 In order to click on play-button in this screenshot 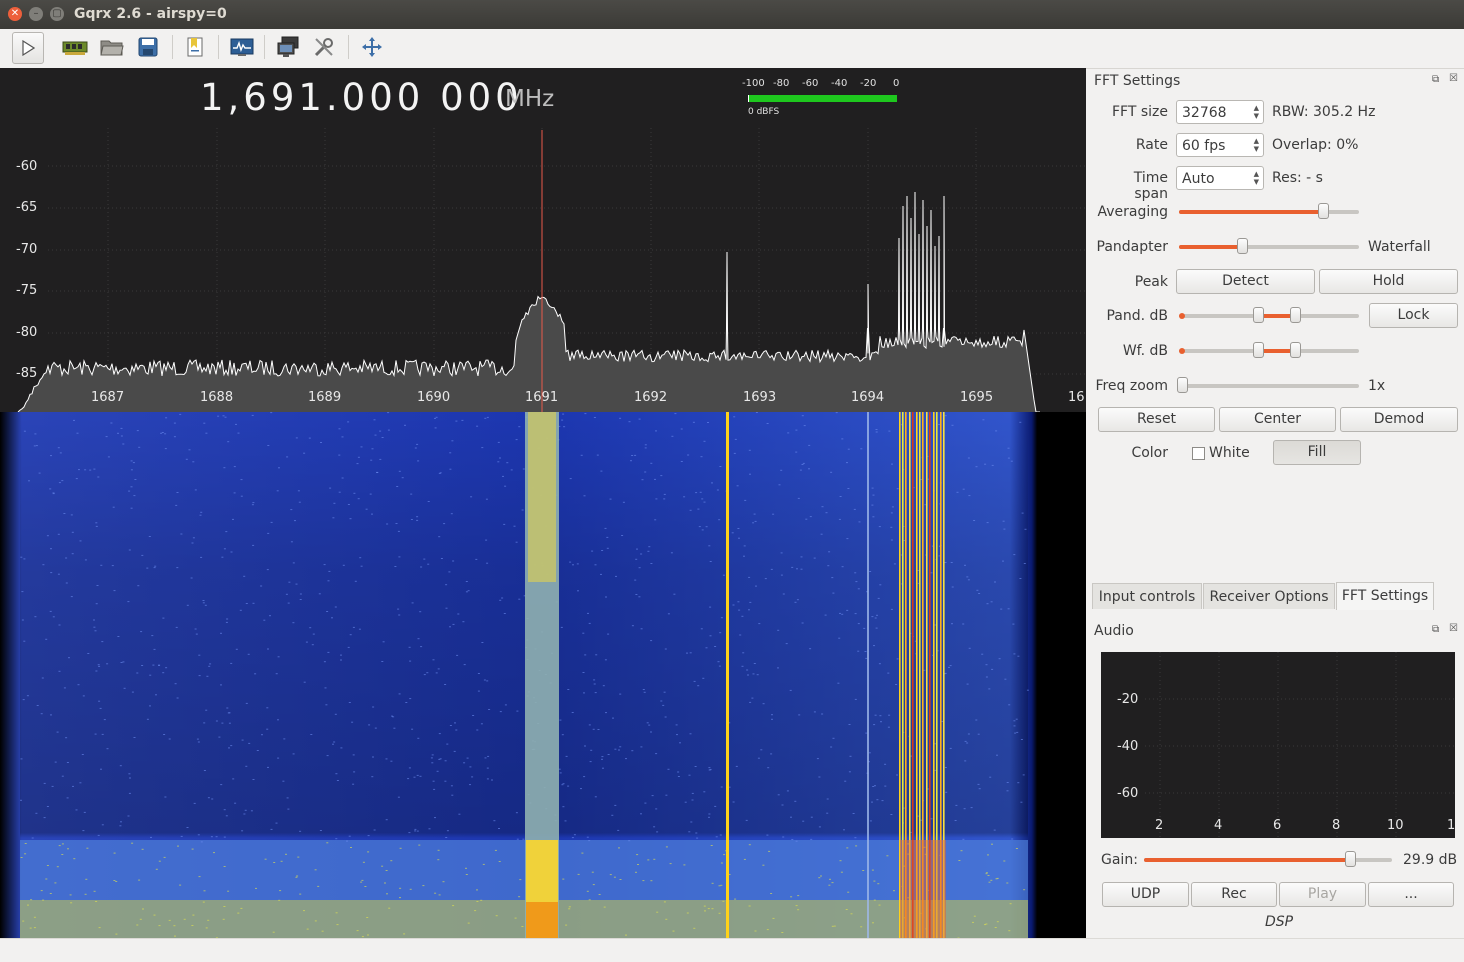, I will do `click(28, 48)`.